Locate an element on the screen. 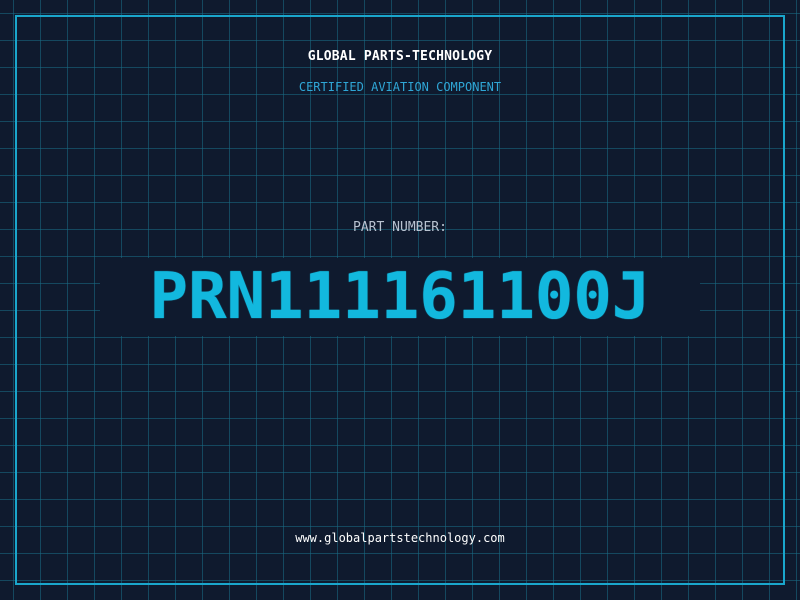  part-number-label: PART NUMBER: is located at coordinates (400, 227).